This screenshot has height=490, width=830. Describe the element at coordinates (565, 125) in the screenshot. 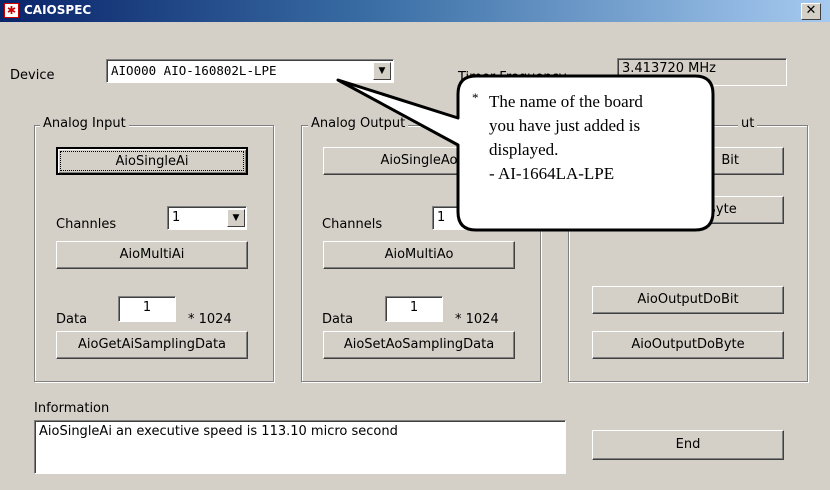

I see `callout-line-2: you have just added is` at that location.